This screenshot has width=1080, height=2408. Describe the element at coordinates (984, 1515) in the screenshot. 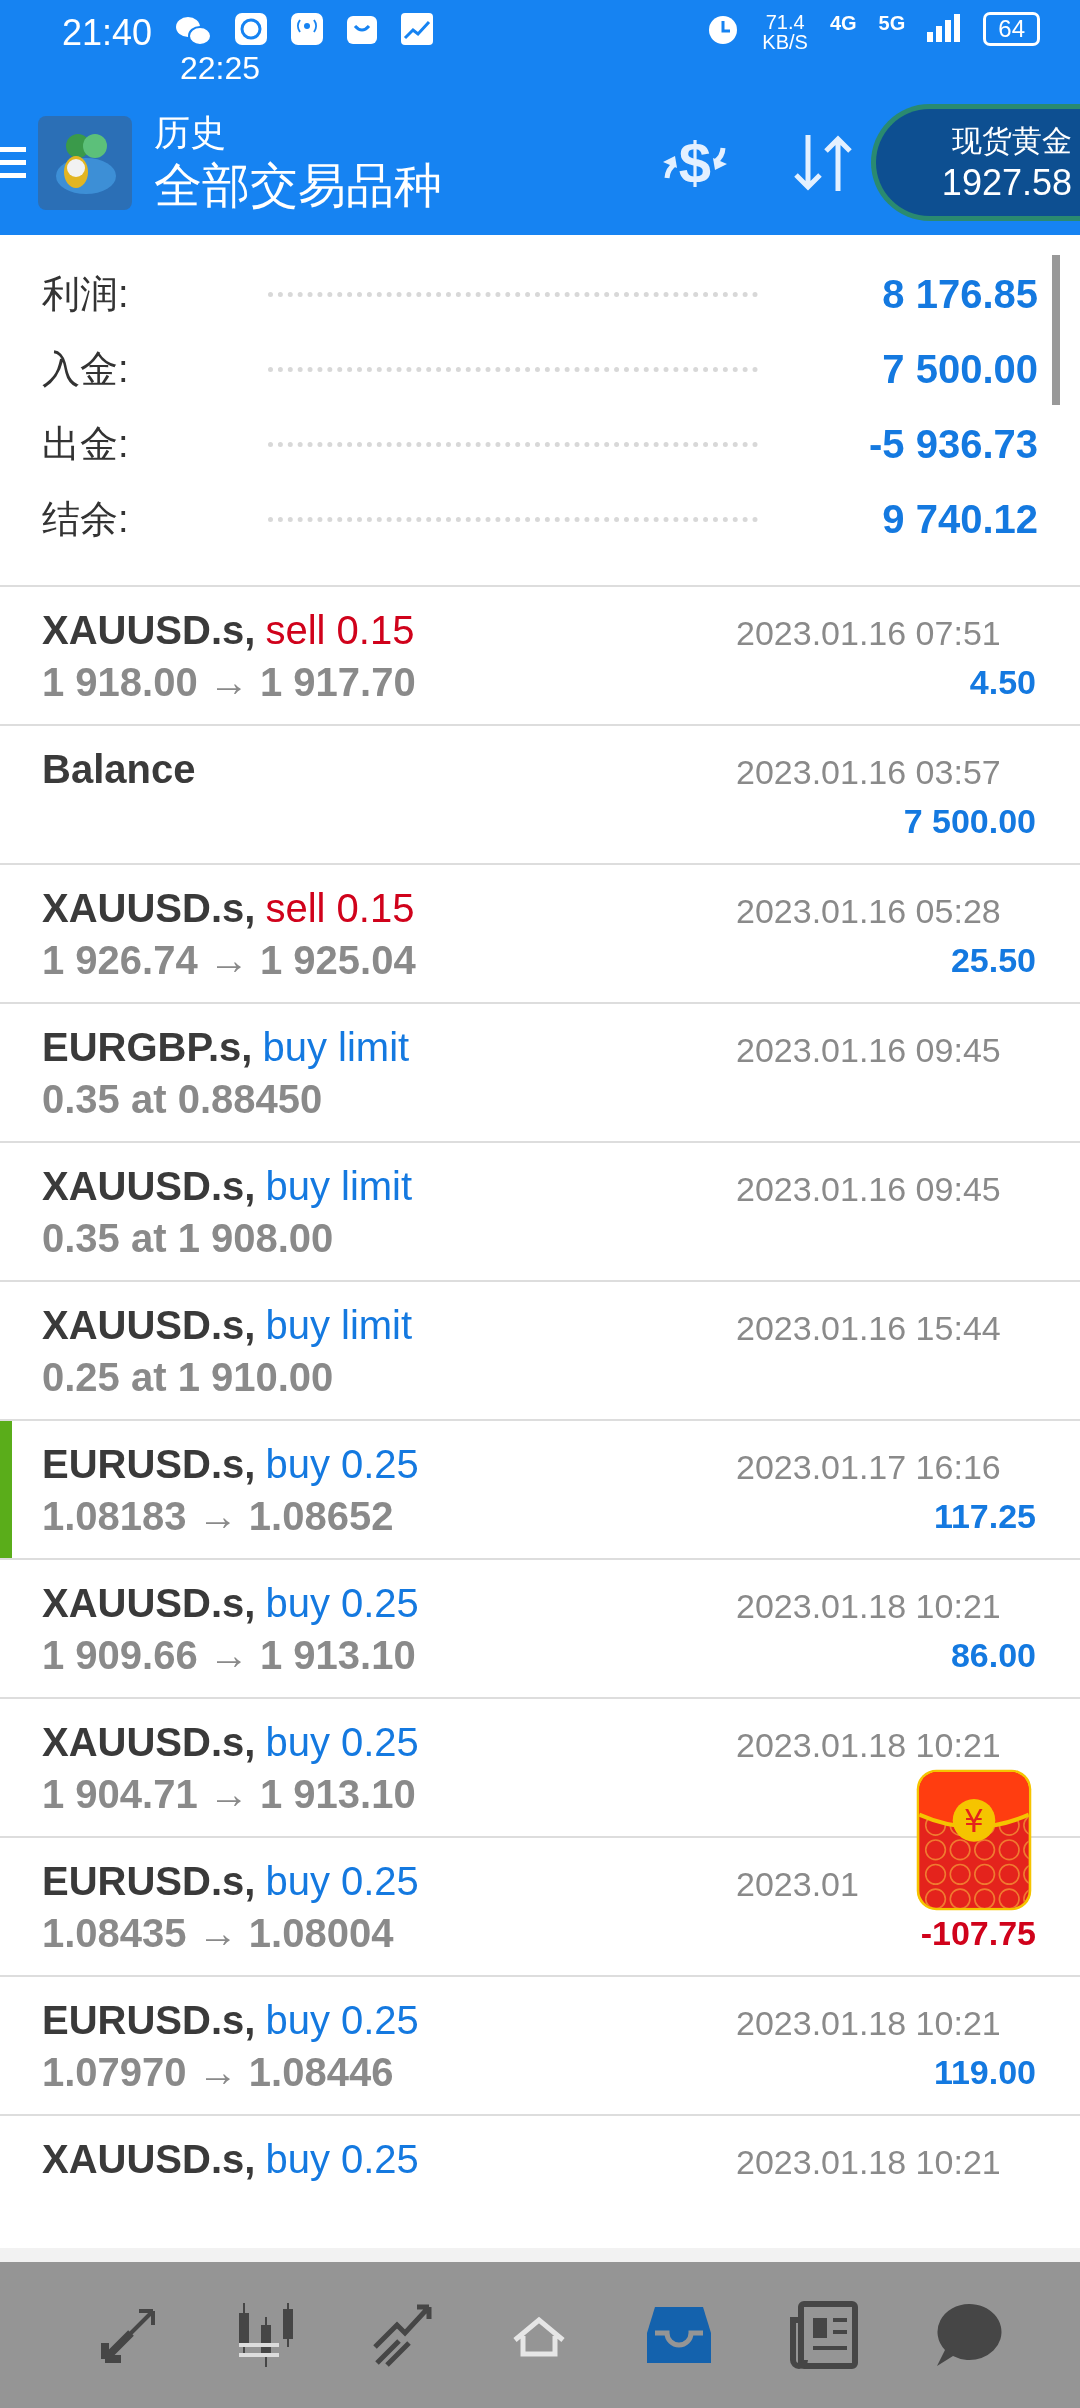

I see `deal-profit: 117.25` at that location.